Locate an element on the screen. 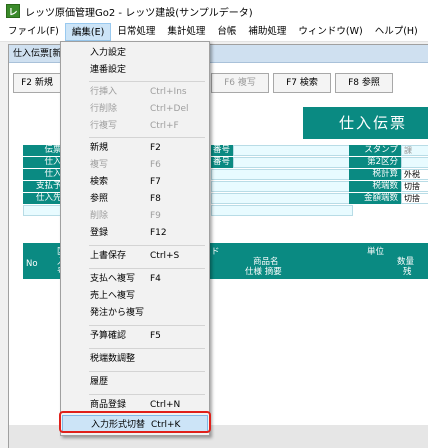  menu-item-shortcut: Ctrl+Del is located at coordinates (169, 109).